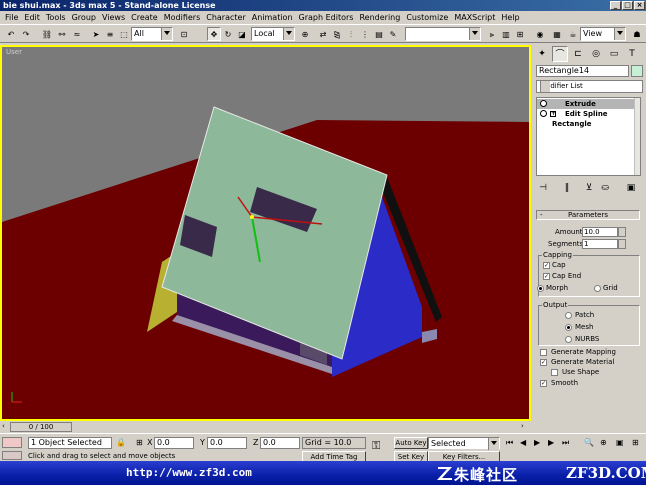  Describe the element at coordinates (543, 188) in the screenshot. I see `pin-stack-icon: ⊣` at that location.